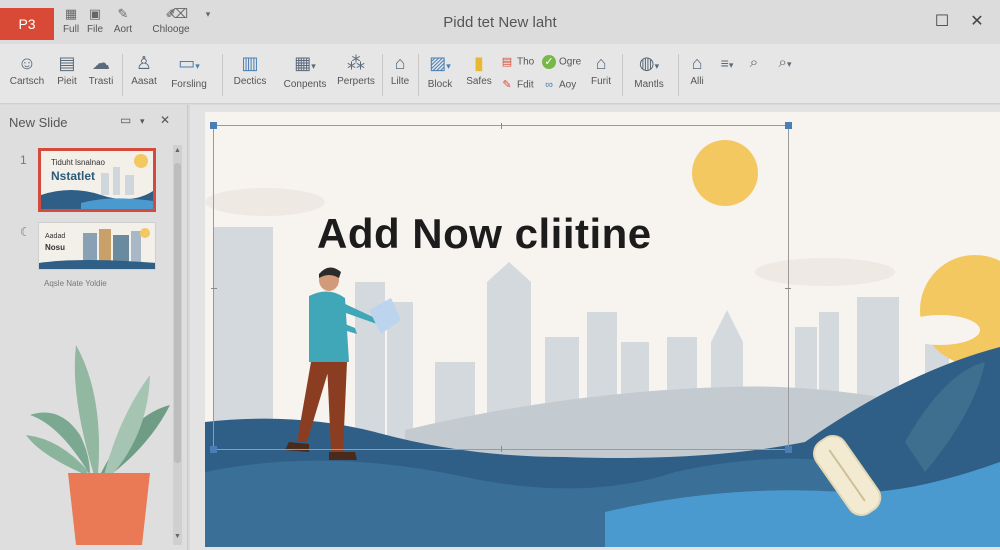  I want to click on search-icon: ⌕, so click(754, 62).